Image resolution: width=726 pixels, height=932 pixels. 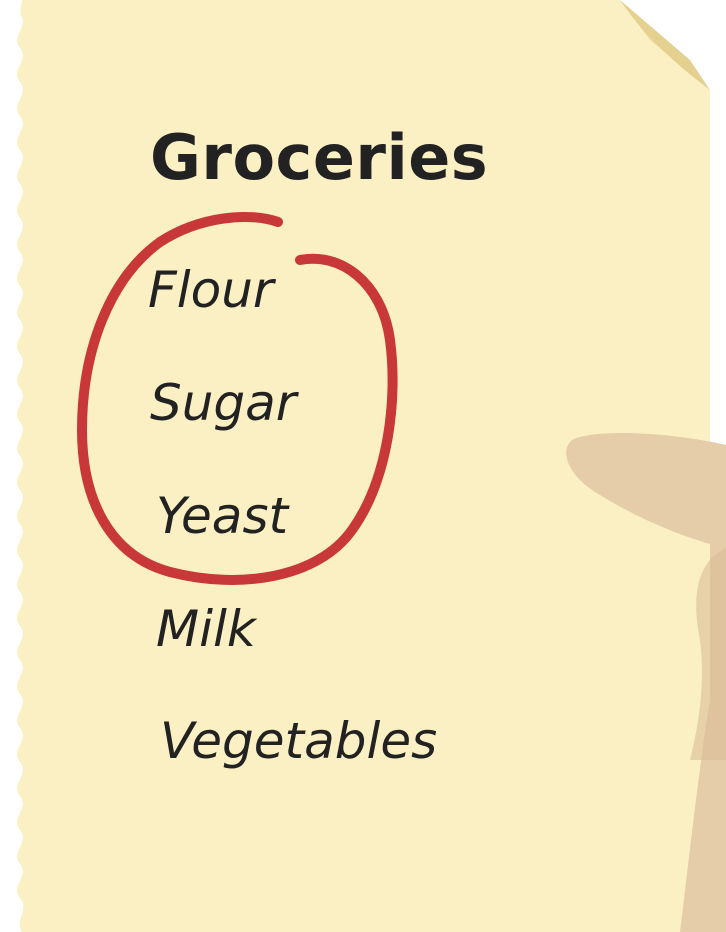 I want to click on list-item: Flour, so click(x=211, y=290).